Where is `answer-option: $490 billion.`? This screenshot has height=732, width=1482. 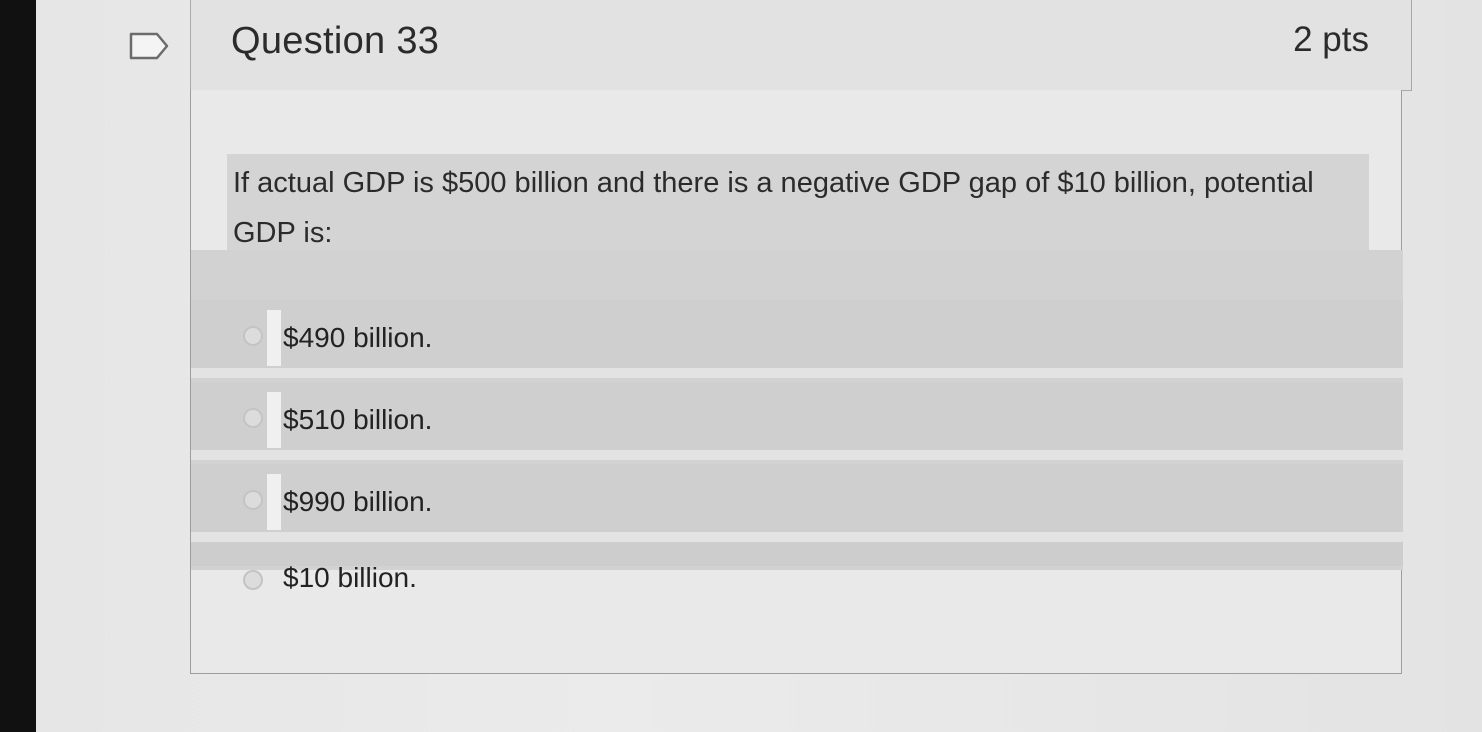 answer-option: $490 billion. is located at coordinates (797, 339).